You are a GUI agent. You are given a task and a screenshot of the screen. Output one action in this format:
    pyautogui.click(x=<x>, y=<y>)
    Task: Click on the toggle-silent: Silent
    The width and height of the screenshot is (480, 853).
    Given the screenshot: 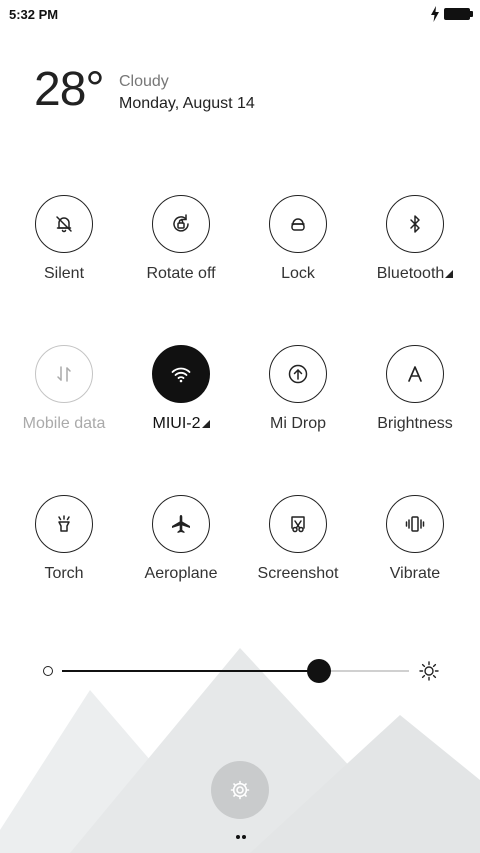 What is the action you would take?
    pyautogui.click(x=64, y=239)
    